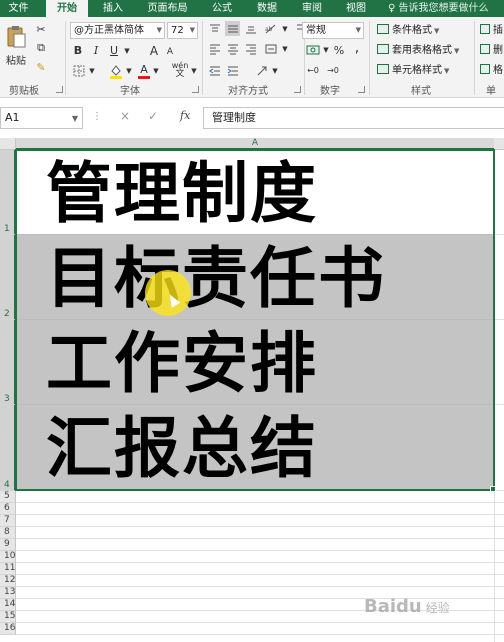 The height and width of the screenshot is (642, 504). Describe the element at coordinates (250, 48) in the screenshot. I see `align-right-icon` at that location.